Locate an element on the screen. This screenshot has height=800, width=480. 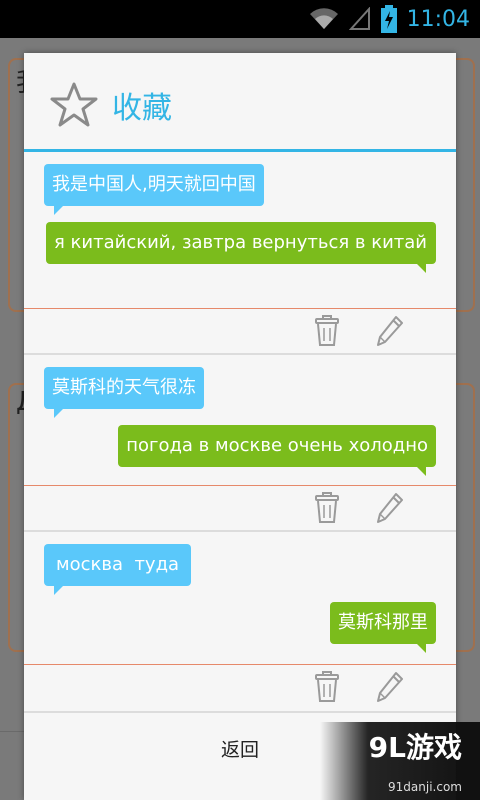
dialog-header: 收藏 is located at coordinates (240, 102).